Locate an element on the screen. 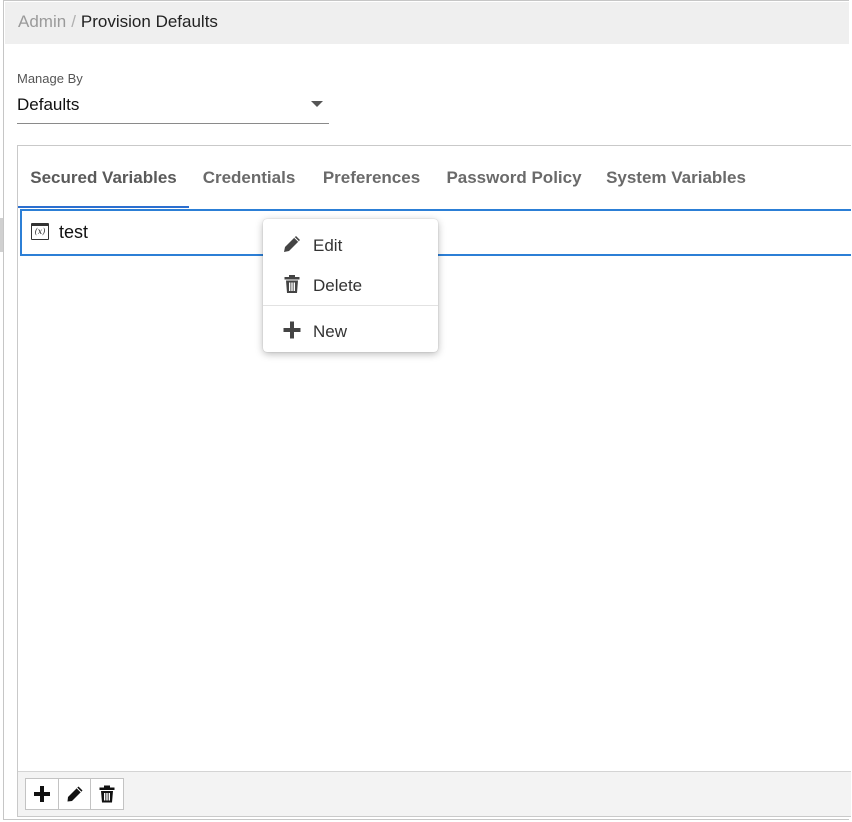 Image resolution: width=852 pixels, height=822 pixels. tab-credentials: Credentials is located at coordinates (249, 177).